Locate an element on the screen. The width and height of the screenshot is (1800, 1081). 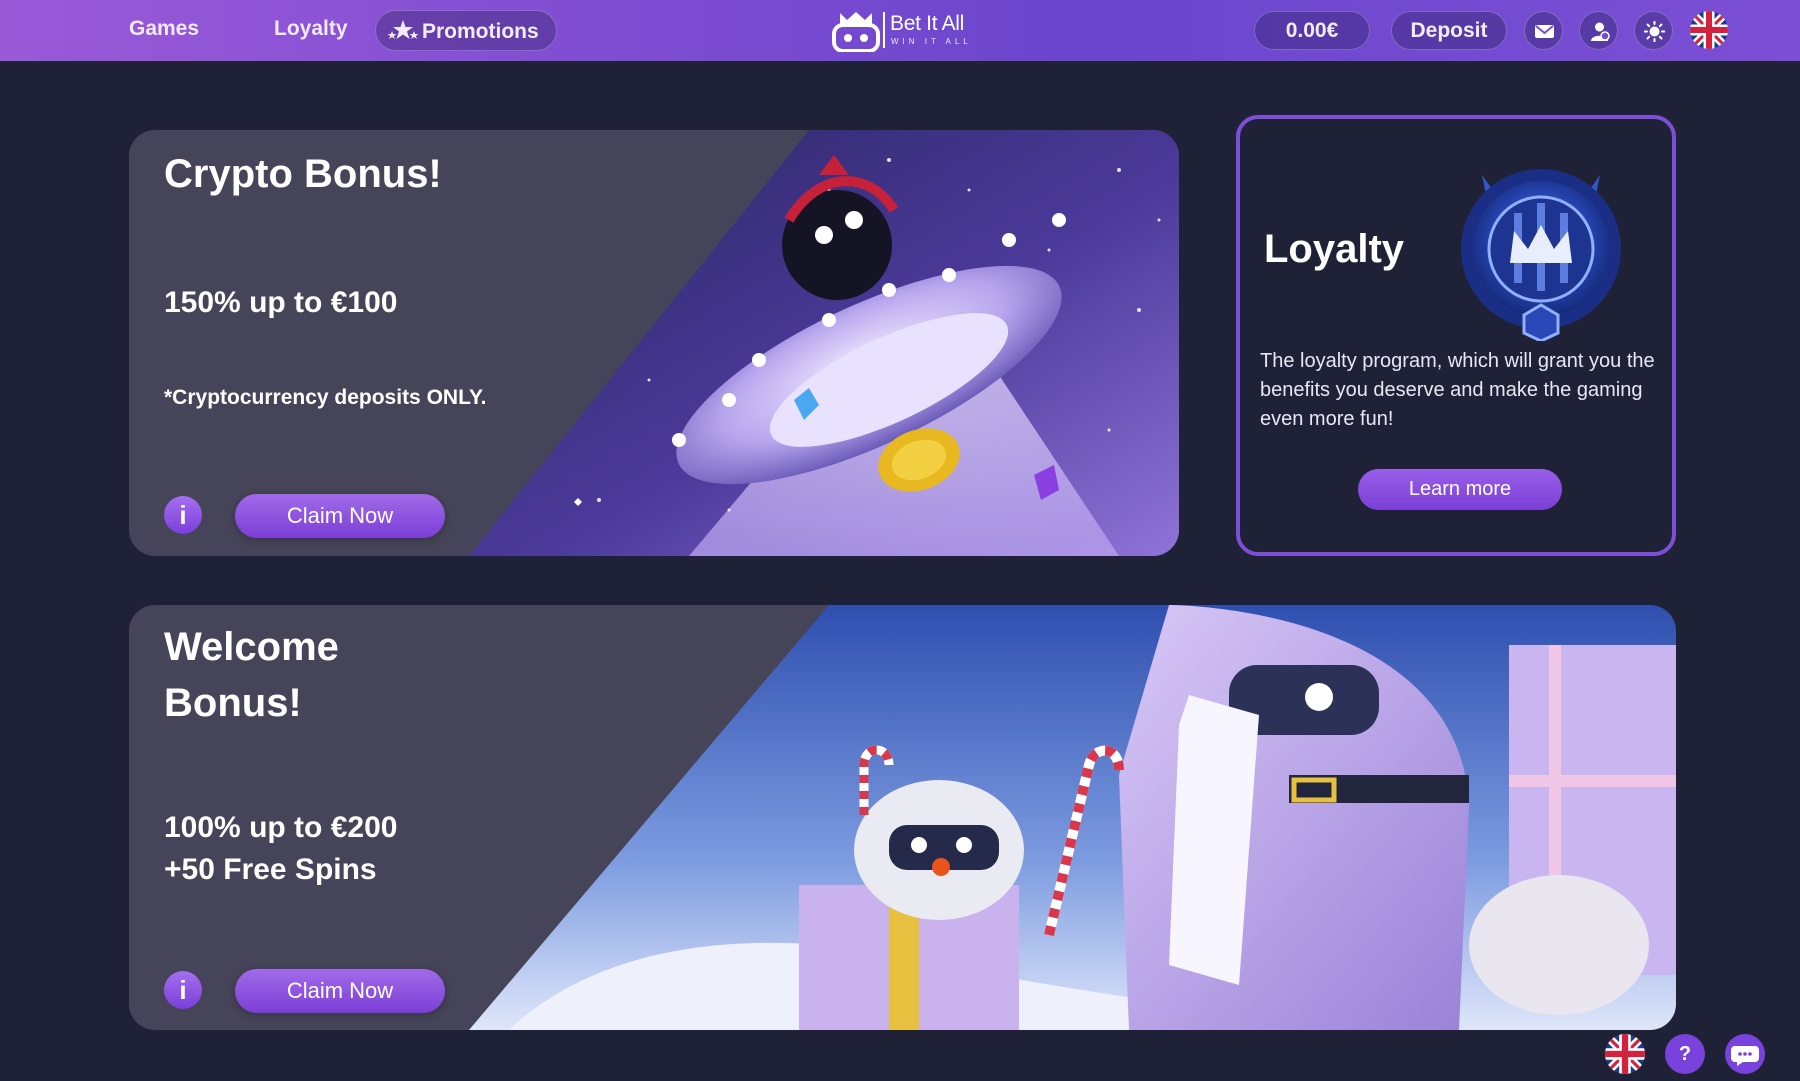
chat-icon is located at coordinates (1745, 1056).